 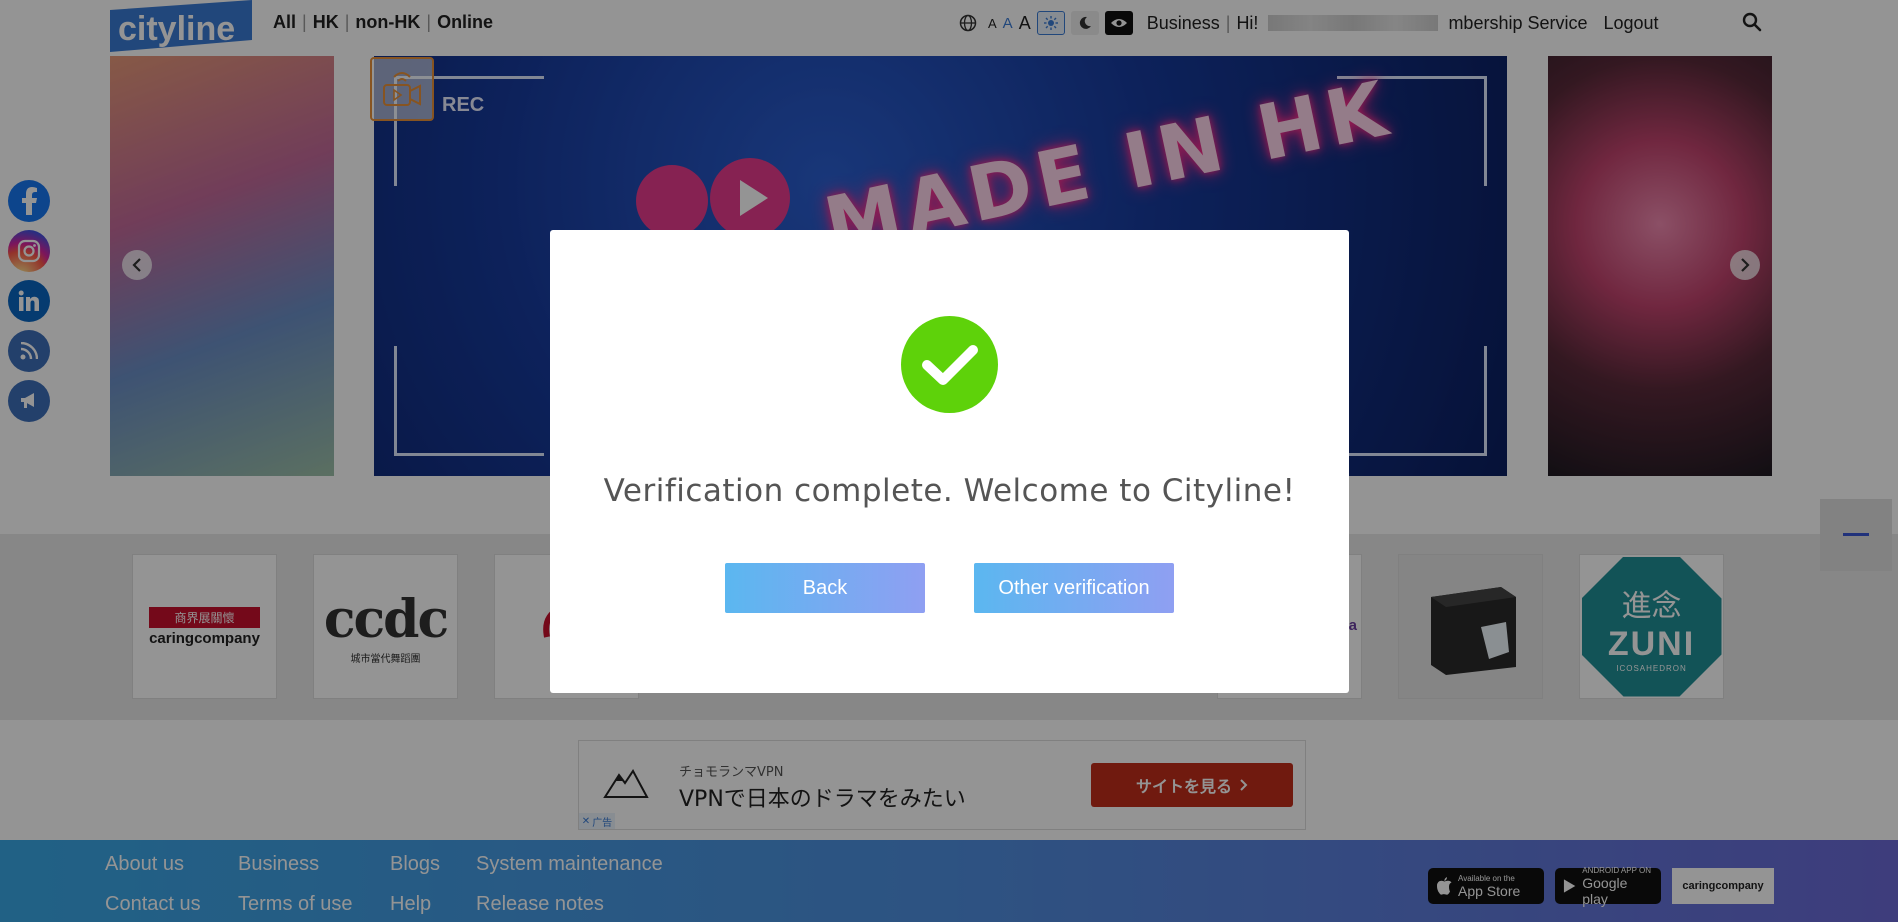 I want to click on checkmark-icon, so click(x=949, y=364).